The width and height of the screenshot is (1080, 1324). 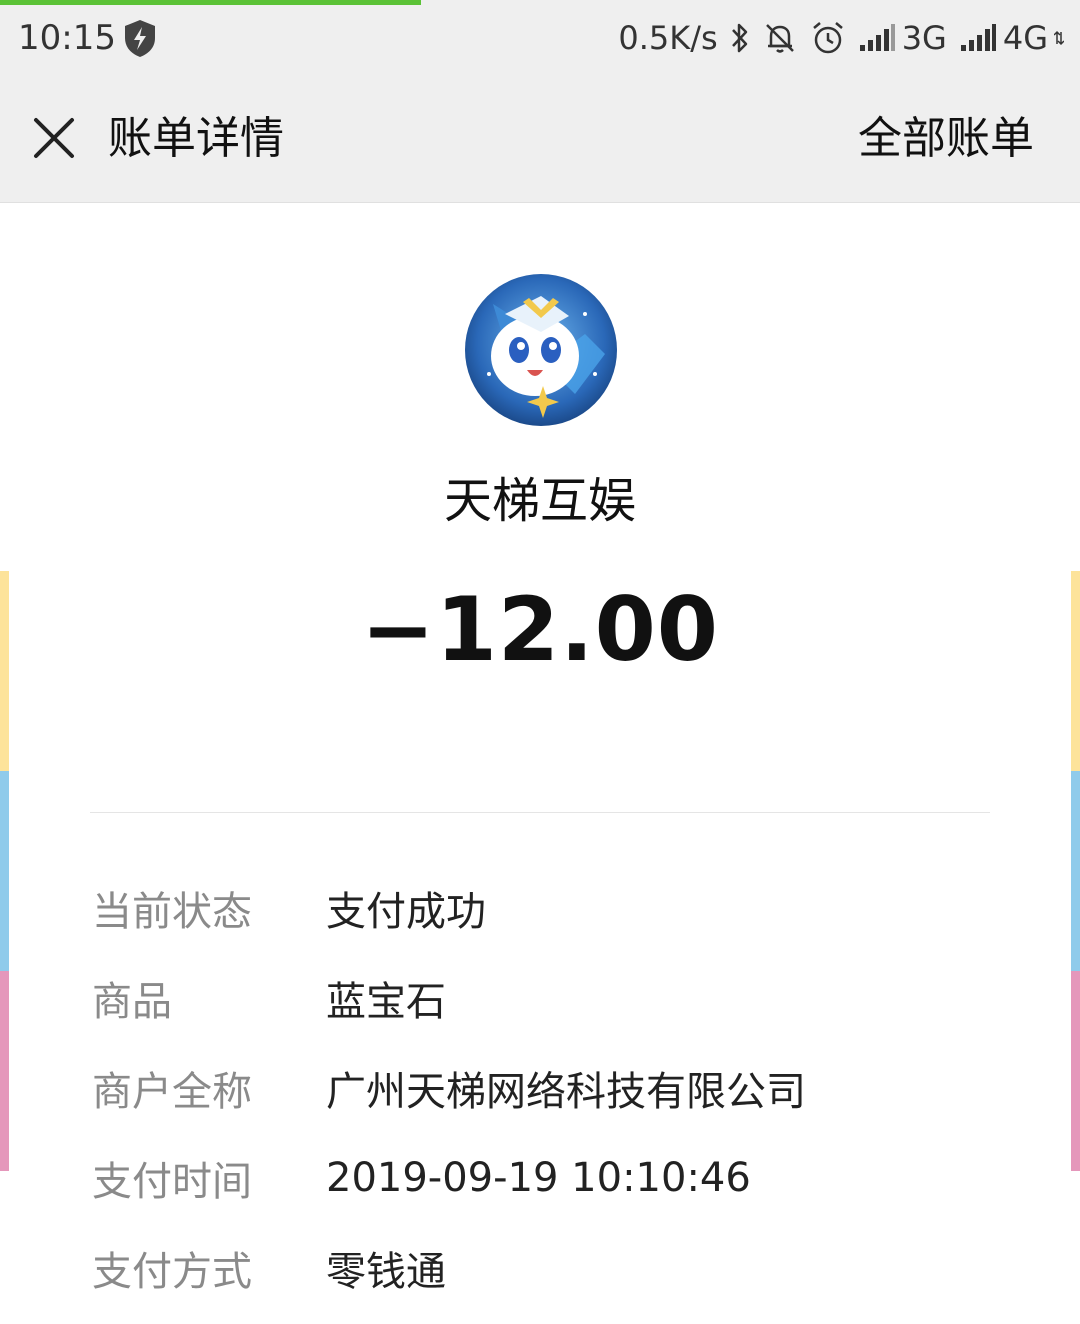 I want to click on alarm-icon, so click(x=827, y=38).